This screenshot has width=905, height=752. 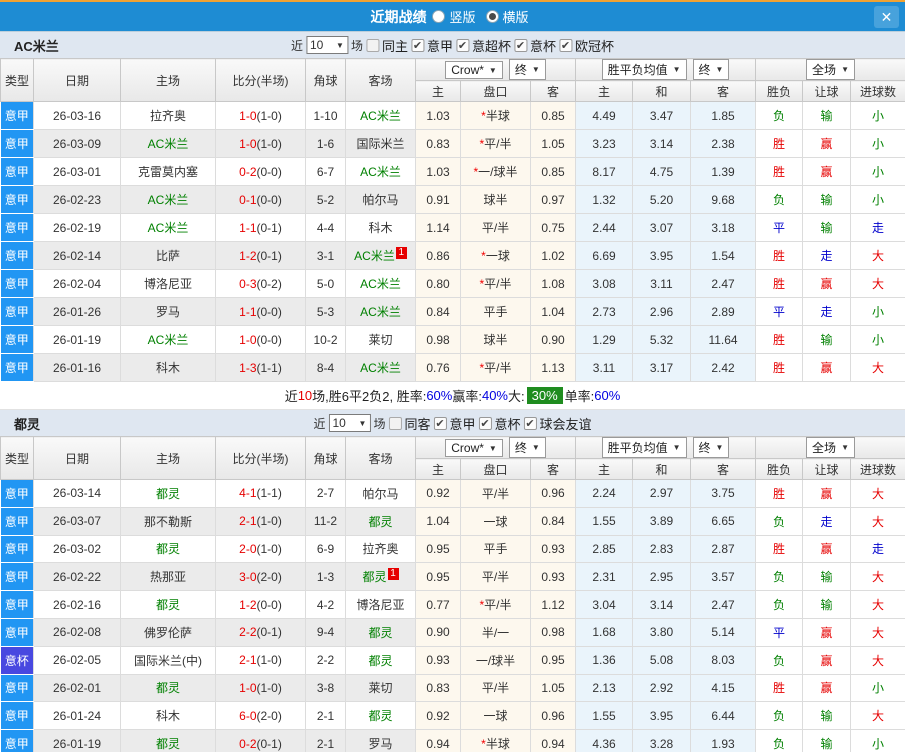 What do you see at coordinates (168, 661) in the screenshot?
I see `team-link: 国际米兰(中)` at bounding box center [168, 661].